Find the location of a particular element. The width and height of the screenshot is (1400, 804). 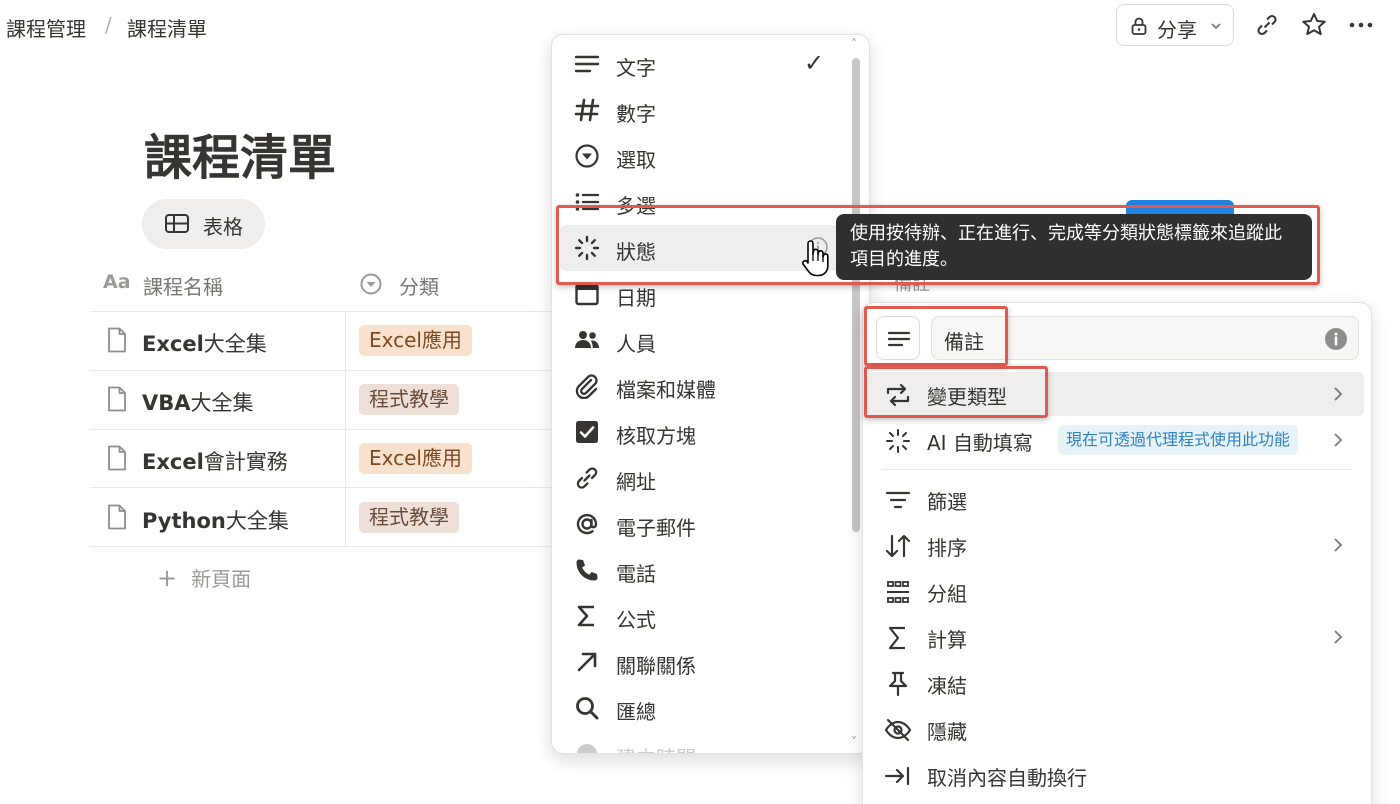

freeze-item: 凍結 is located at coordinates (1115, 683).